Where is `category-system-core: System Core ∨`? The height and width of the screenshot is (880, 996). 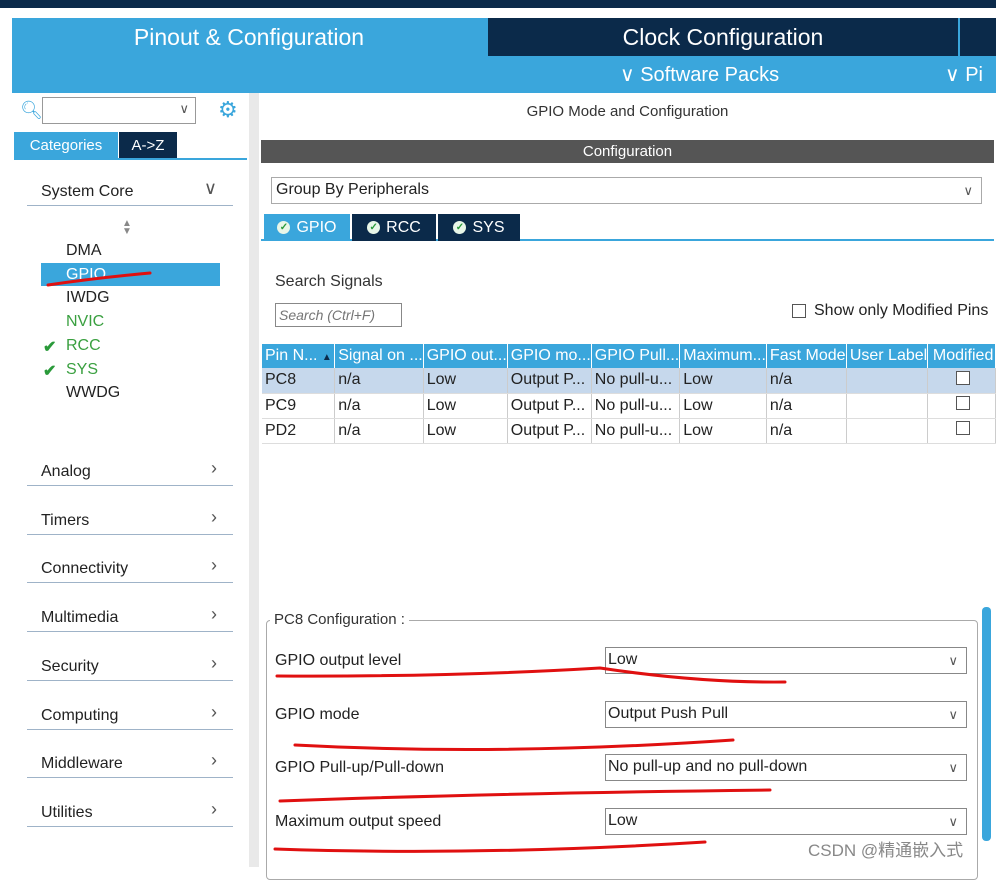
category-system-core: System Core ∨ is located at coordinates (130, 188).